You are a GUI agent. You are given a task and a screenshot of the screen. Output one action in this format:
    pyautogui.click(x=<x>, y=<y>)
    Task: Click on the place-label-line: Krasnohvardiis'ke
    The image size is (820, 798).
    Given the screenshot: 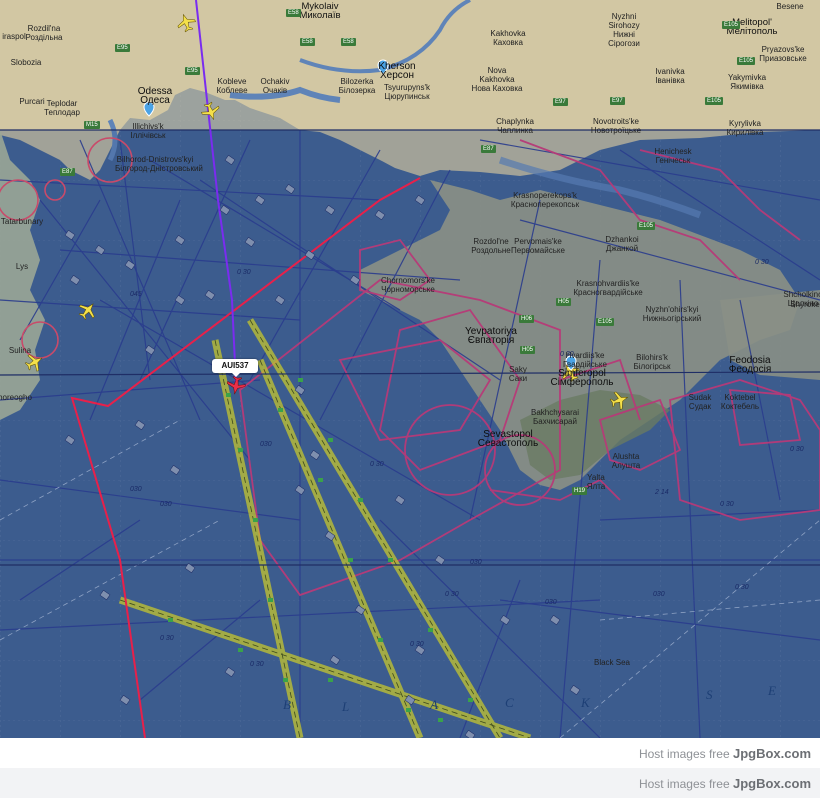 What is the action you would take?
    pyautogui.click(x=608, y=283)
    